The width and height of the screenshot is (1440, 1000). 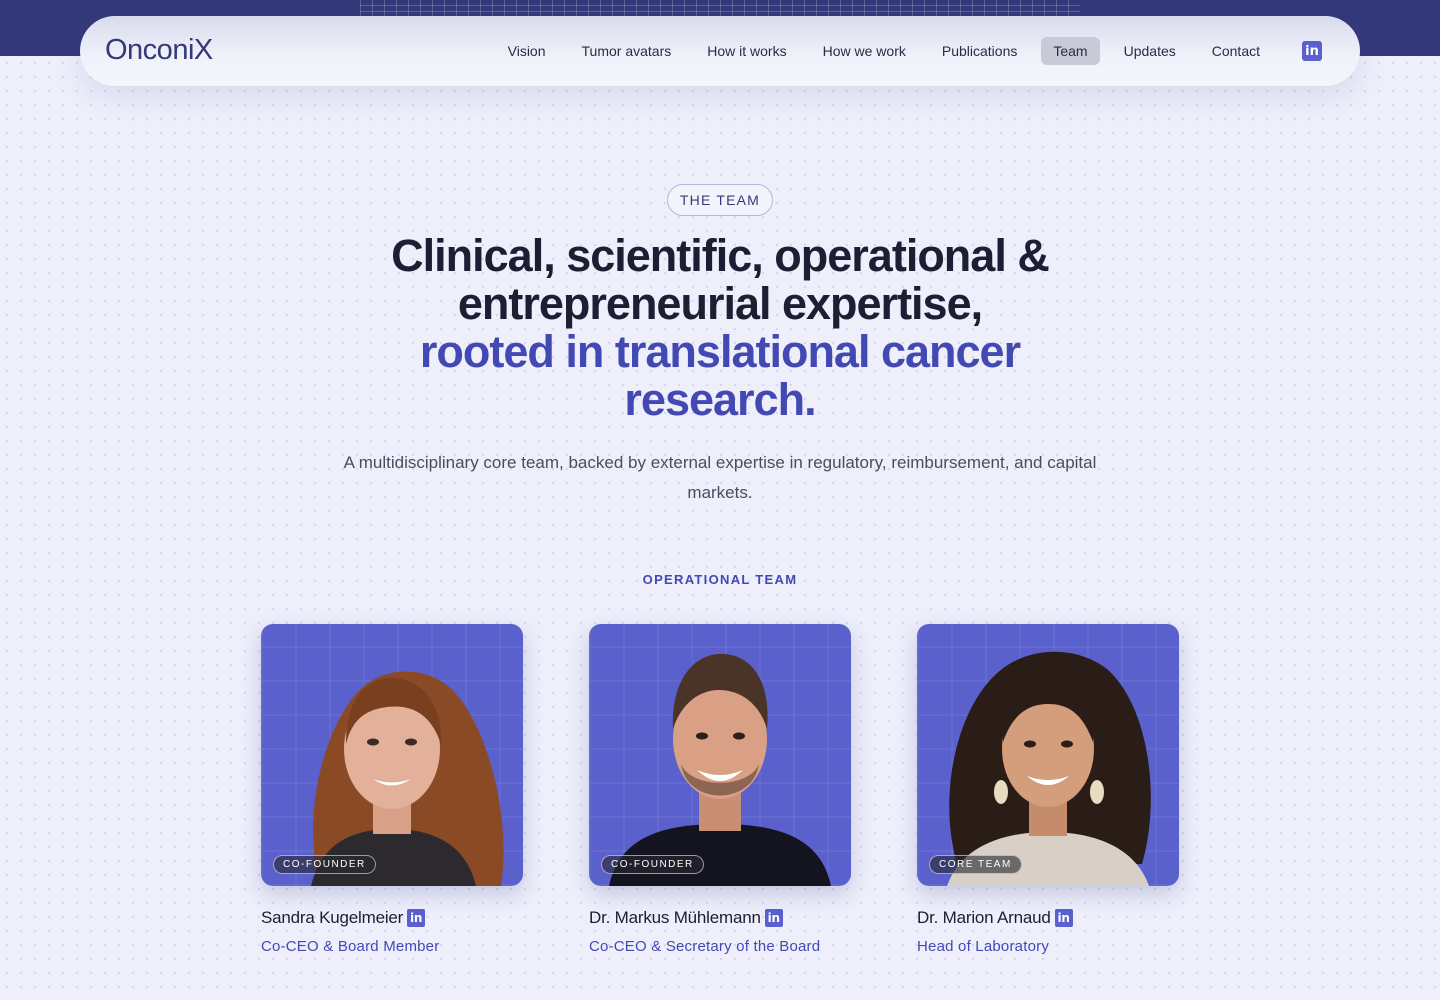 What do you see at coordinates (527, 51) in the screenshot?
I see `nav-item-vision: Vision` at bounding box center [527, 51].